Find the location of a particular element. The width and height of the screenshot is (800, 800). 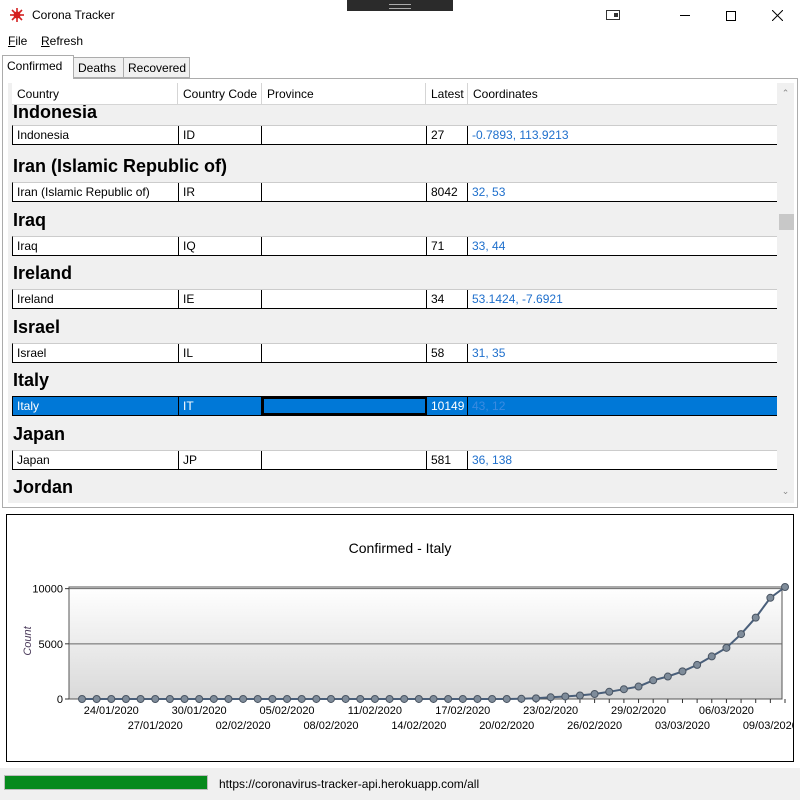

cell-country-code: IR is located at coordinates (220, 192).